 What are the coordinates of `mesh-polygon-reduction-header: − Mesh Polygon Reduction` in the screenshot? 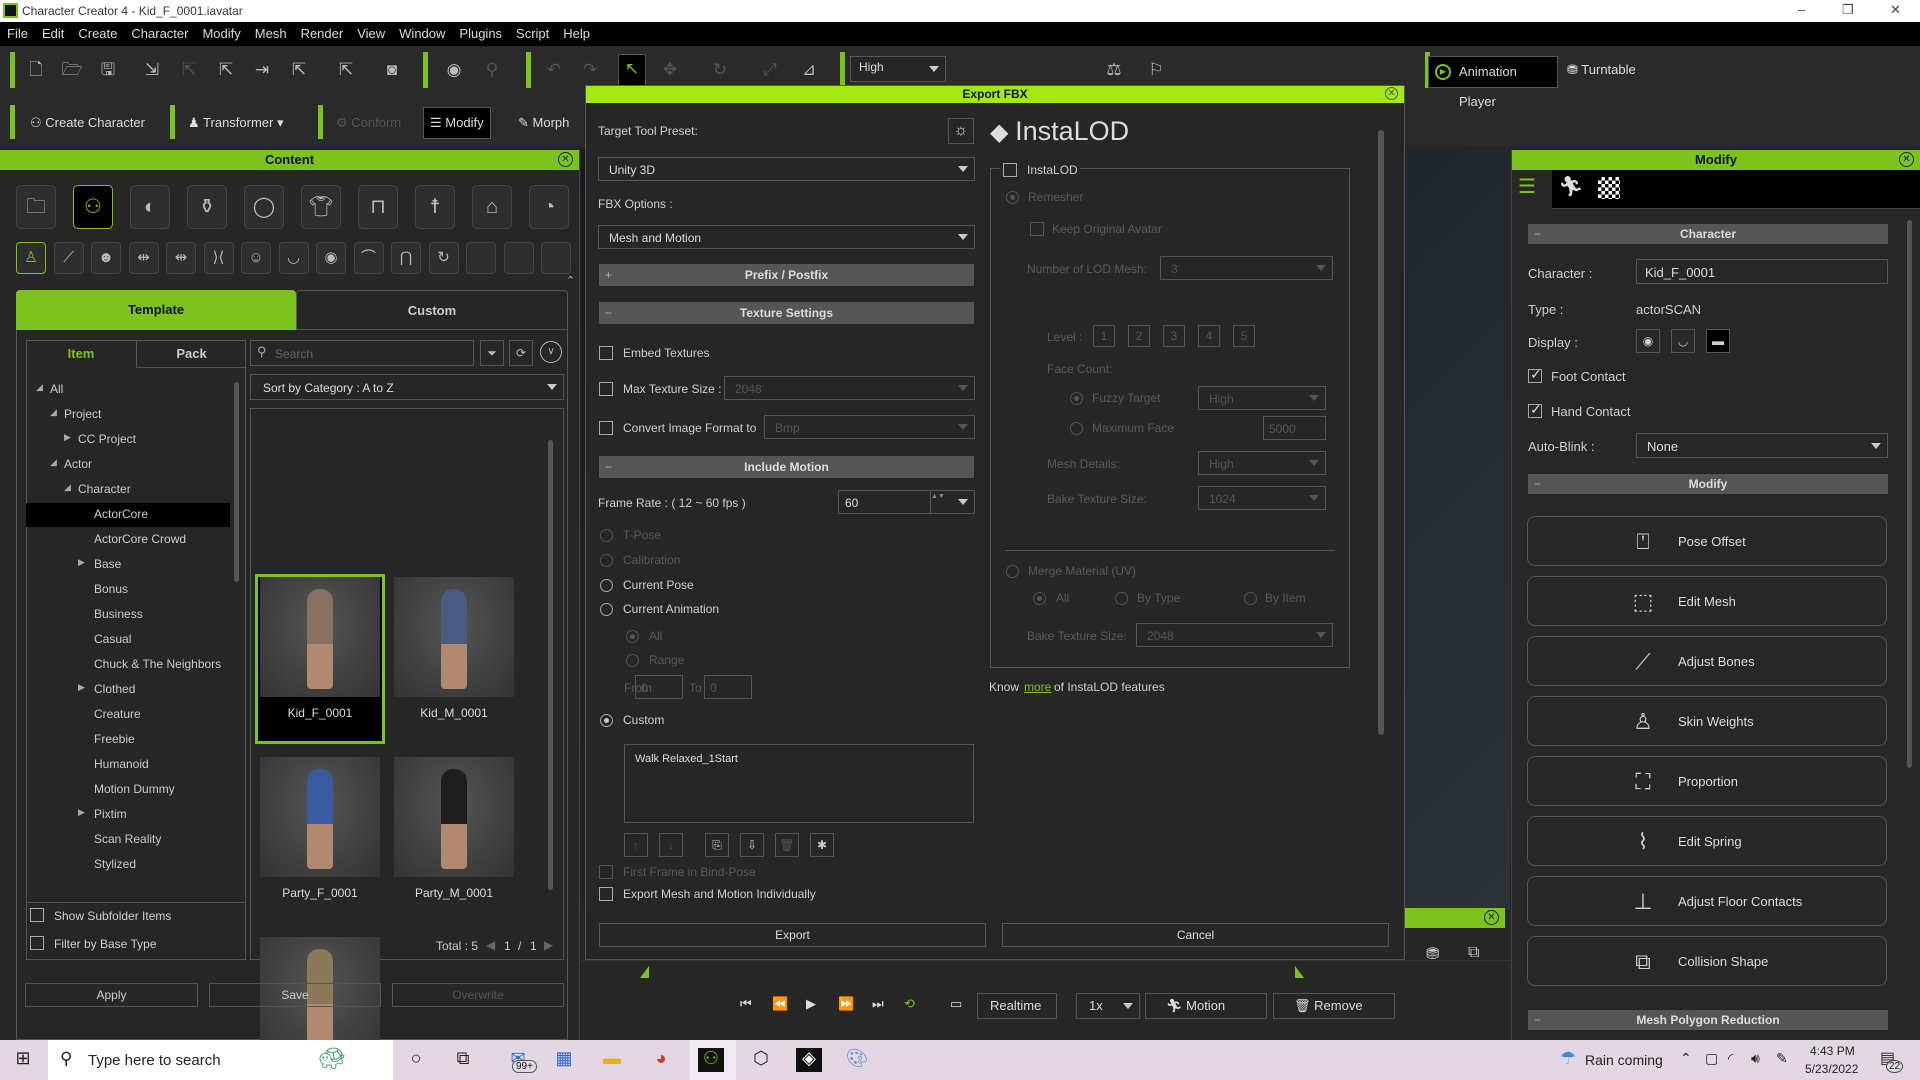 It's located at (1708, 1020).